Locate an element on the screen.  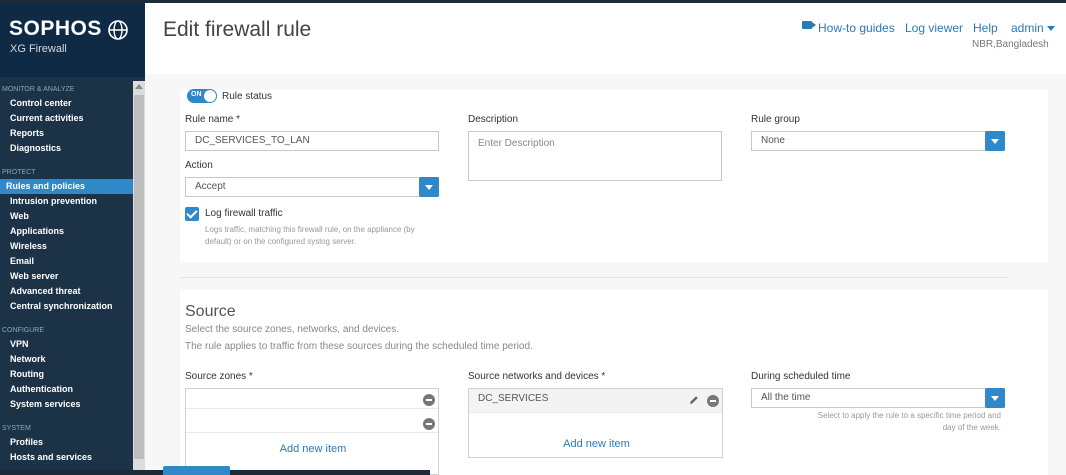
video-camera-icon is located at coordinates (809, 25).